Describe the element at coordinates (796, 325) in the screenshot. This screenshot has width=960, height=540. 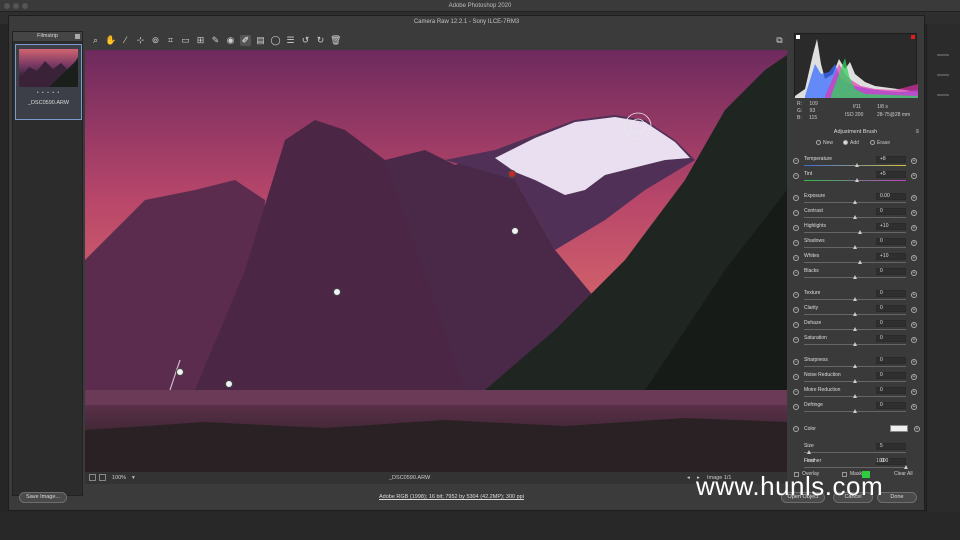
I see `dehaze-minus-icon: −` at that location.